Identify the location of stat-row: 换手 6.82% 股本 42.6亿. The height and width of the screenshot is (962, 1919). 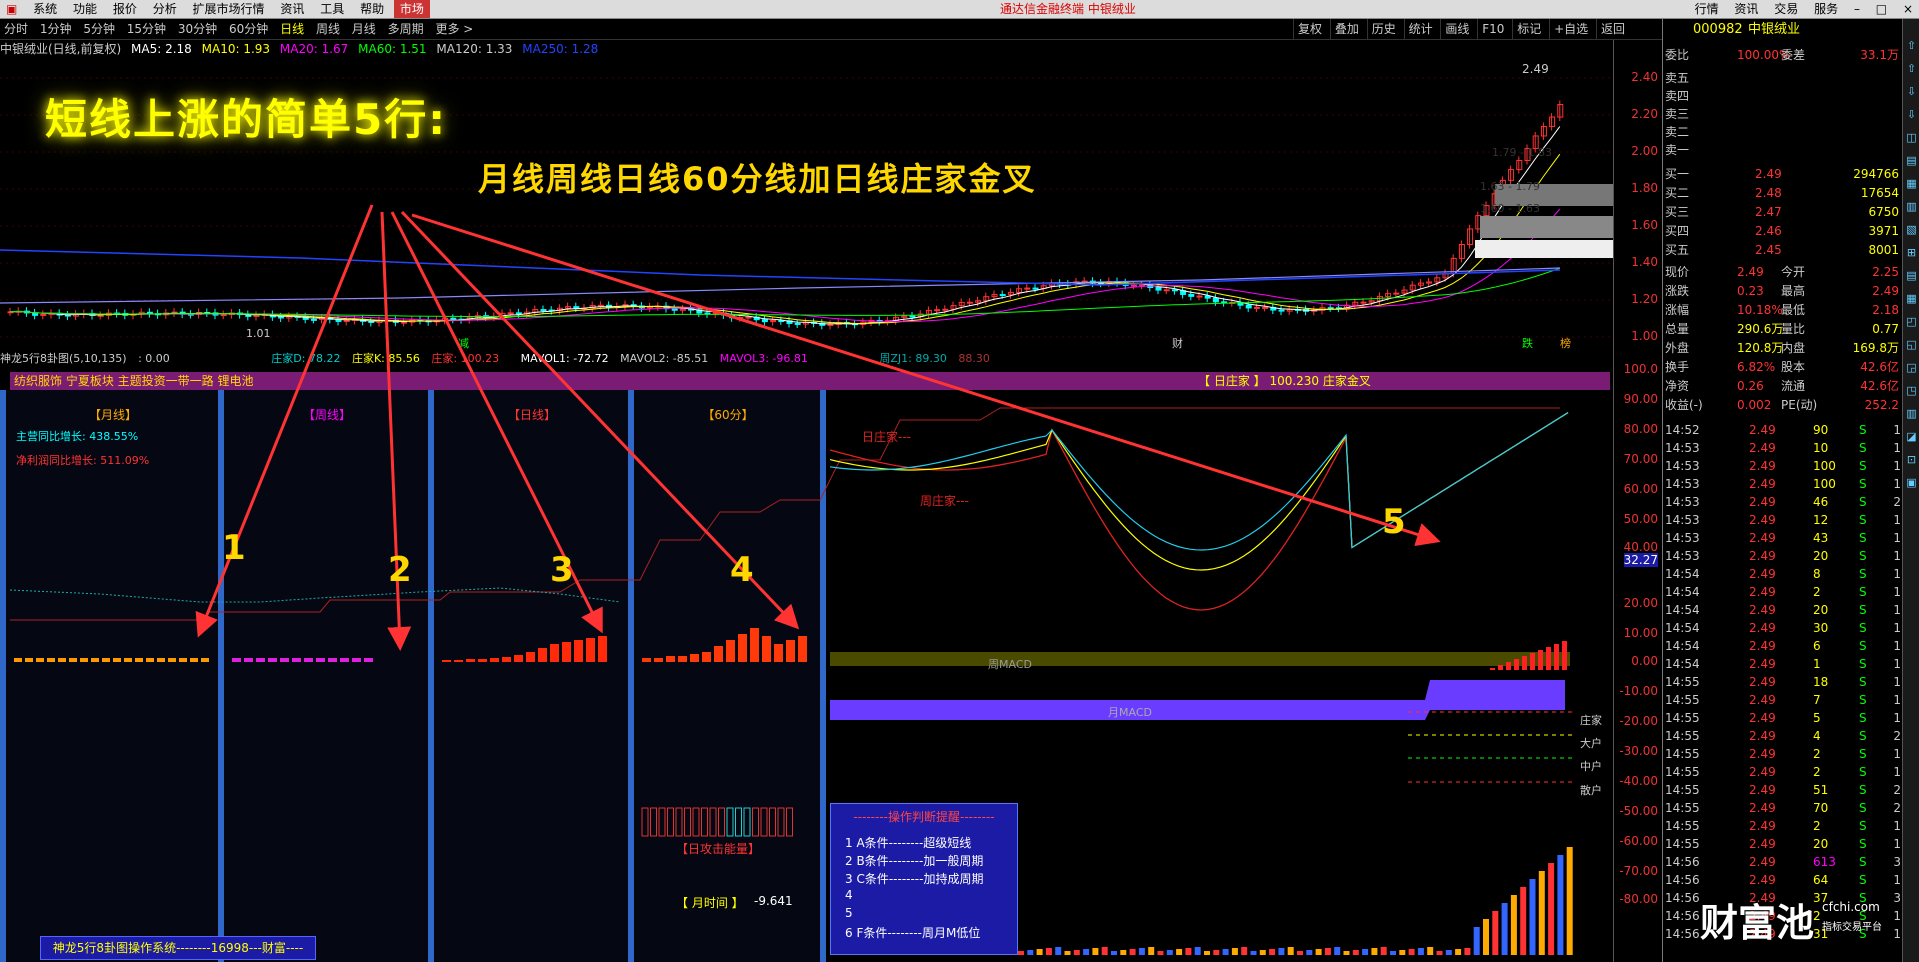
(1783, 367).